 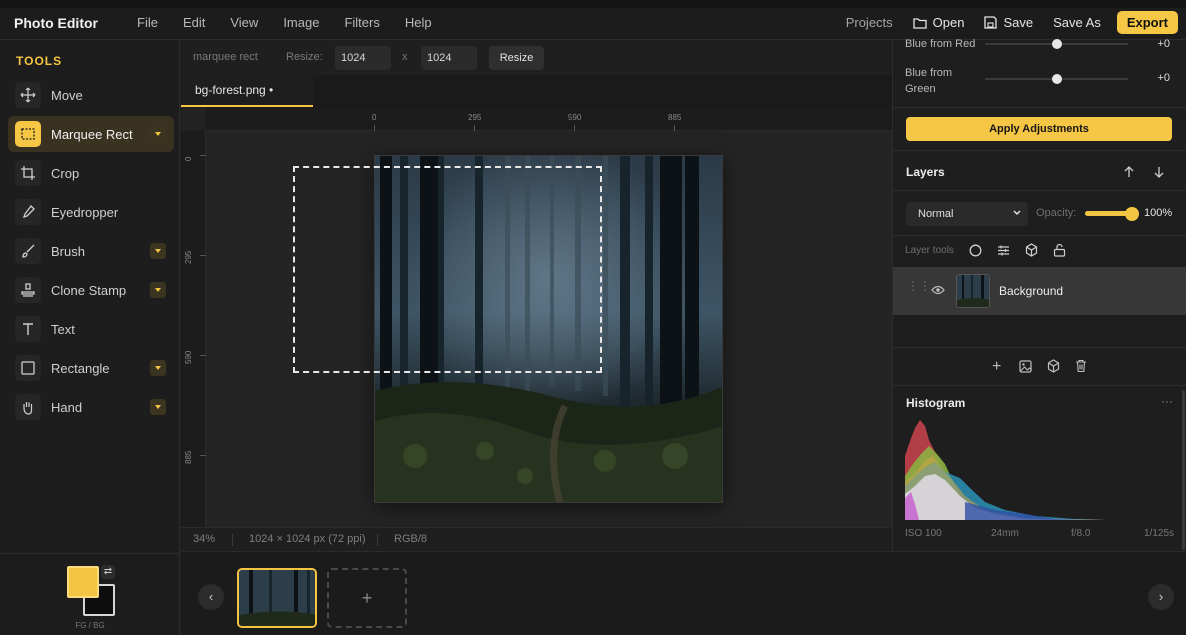 I want to click on tab-bg-forest: bg-forest.png •, so click(x=247, y=91).